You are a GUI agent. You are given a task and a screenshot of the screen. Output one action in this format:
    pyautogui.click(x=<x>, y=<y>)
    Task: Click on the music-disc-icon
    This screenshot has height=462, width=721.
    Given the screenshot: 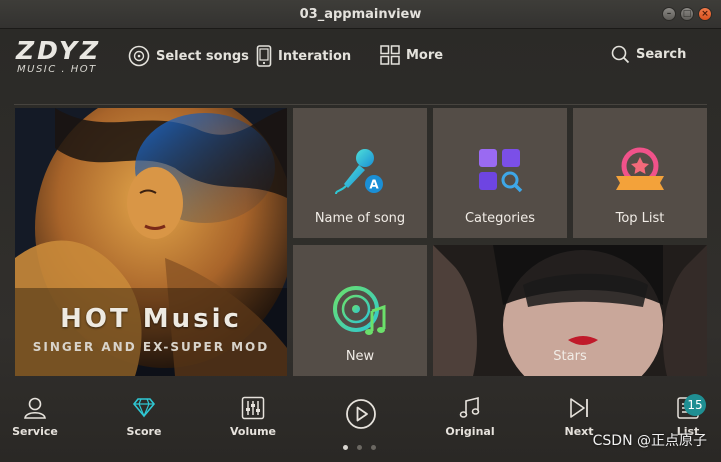 What is the action you would take?
    pyautogui.click(x=359, y=310)
    